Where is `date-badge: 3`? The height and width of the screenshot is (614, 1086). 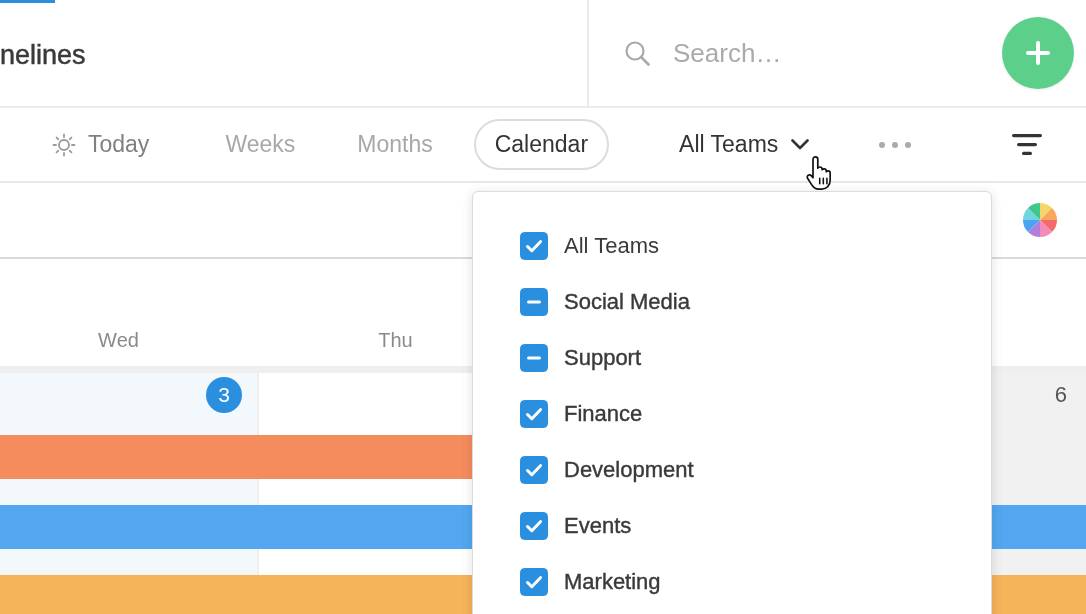
date-badge: 3 is located at coordinates (224, 395).